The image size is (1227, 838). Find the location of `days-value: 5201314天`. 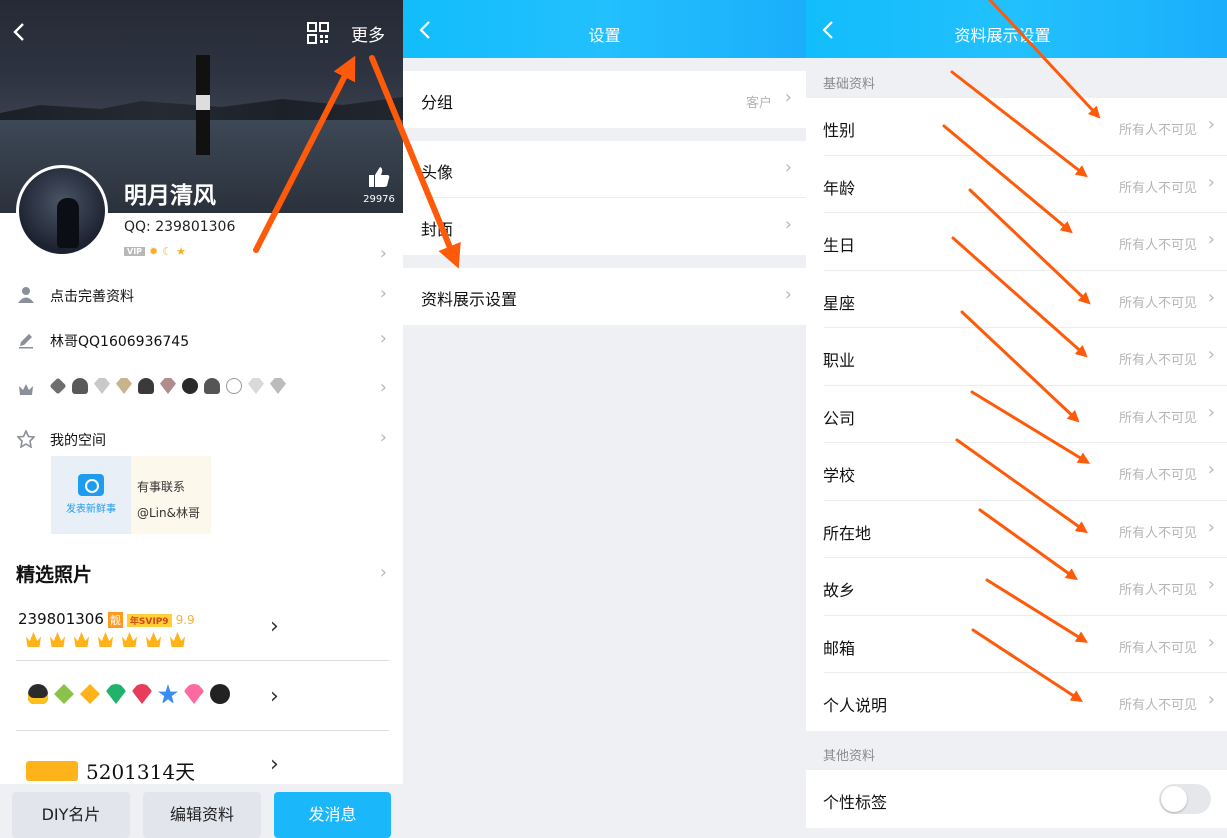

days-value: 5201314天 is located at coordinates (141, 772).